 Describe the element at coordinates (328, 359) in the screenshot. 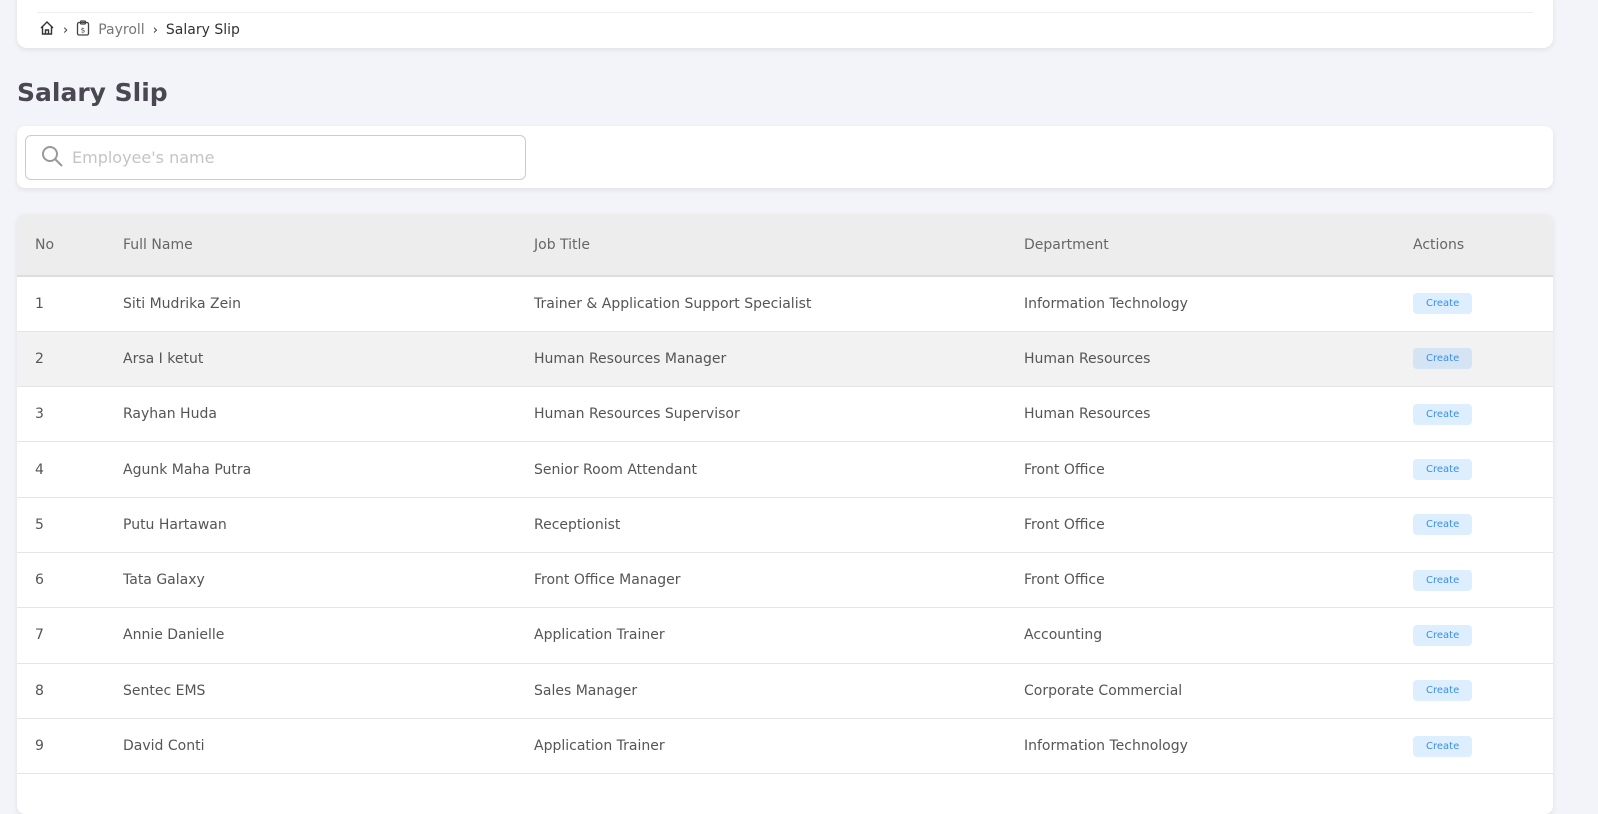

I see `cell-full-name: Arsa I ketut` at that location.